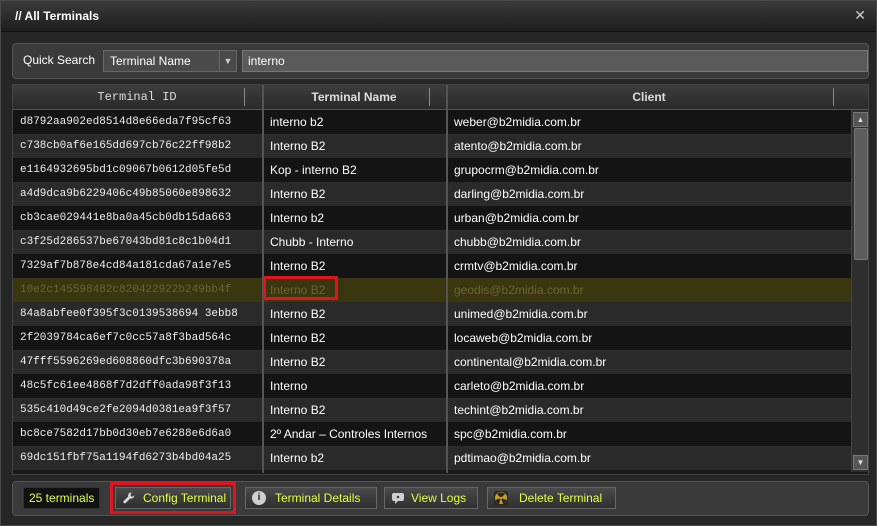 This screenshot has height=526, width=877. I want to click on title-bar: // All Terminals ✕, so click(438, 16).